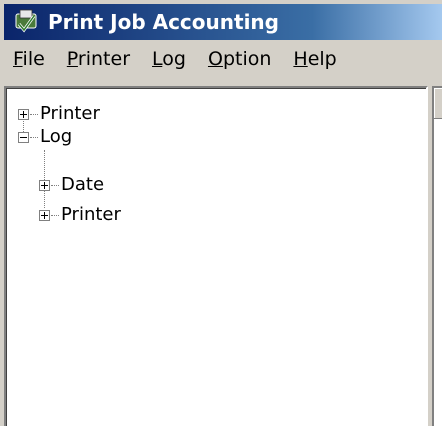  I want to click on detail-pane, so click(437, 256).